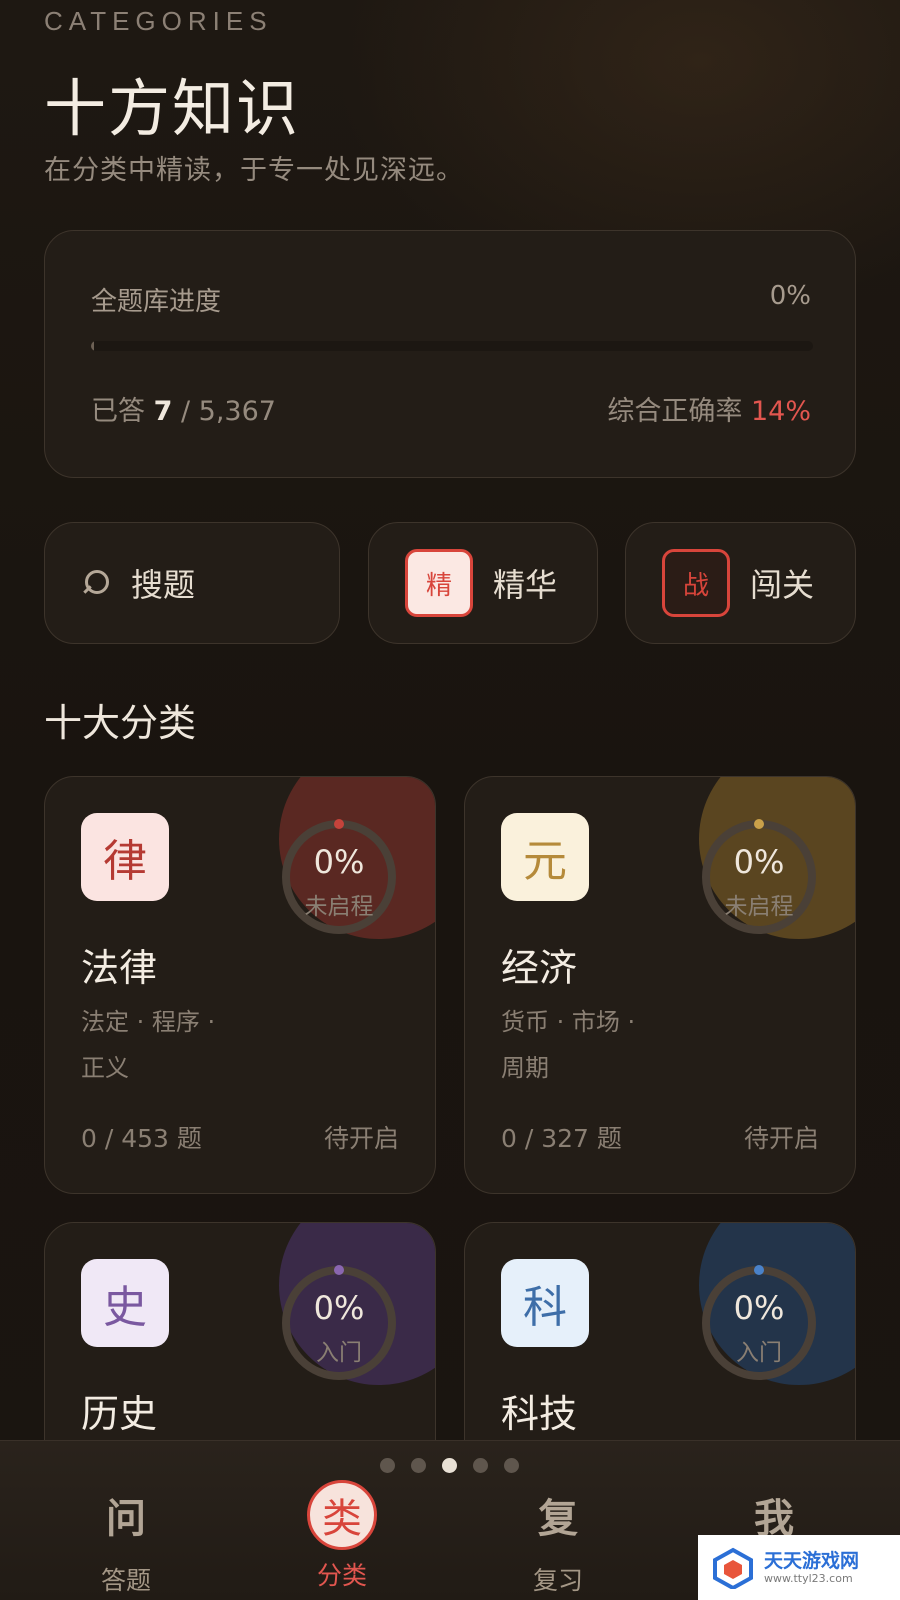 This screenshot has height=1600, width=900. What do you see at coordinates (539, 968) in the screenshot?
I see `category-name: 经济` at bounding box center [539, 968].